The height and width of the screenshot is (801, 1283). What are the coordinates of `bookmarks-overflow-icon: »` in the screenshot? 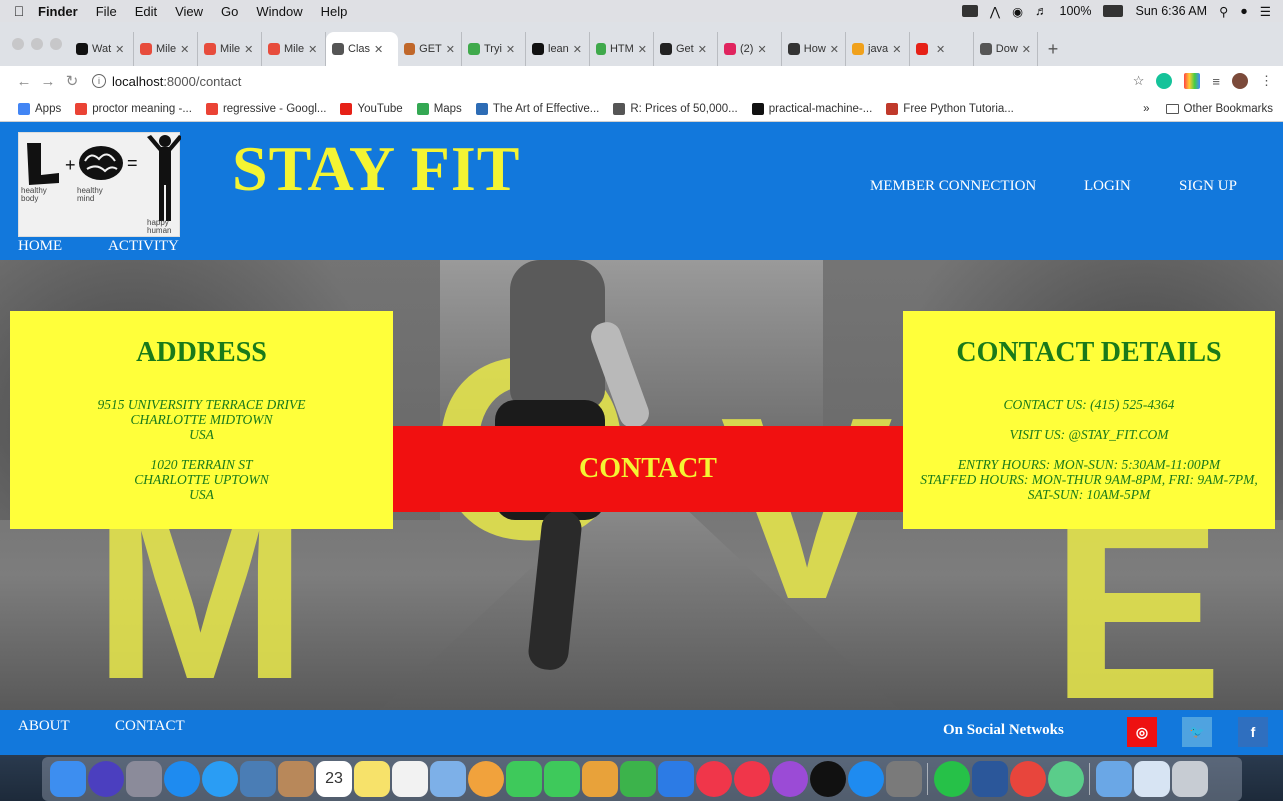 It's located at (1146, 109).